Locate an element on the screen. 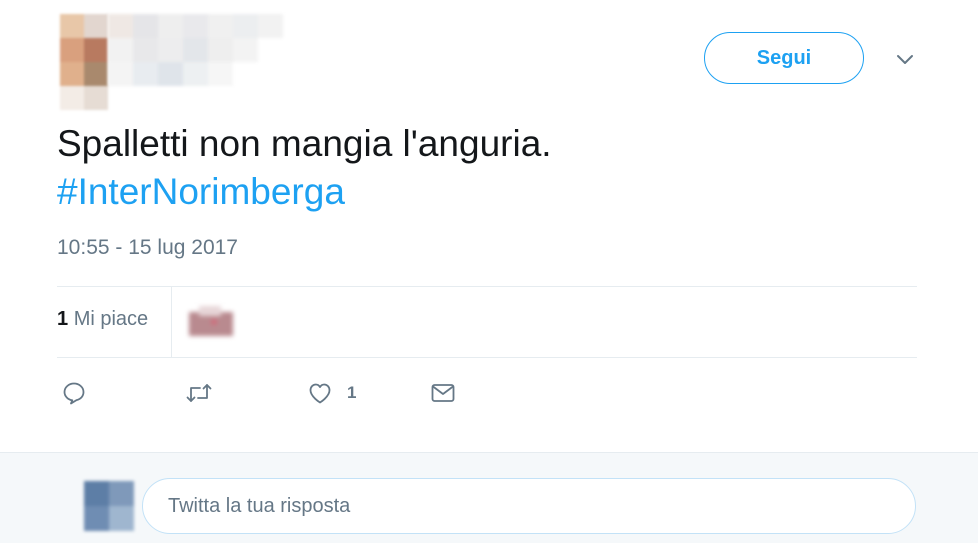  stats-separator is located at coordinates (171, 322).